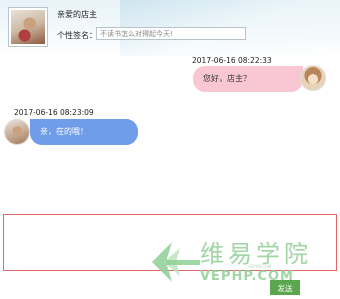 This screenshot has height=299, width=340. I want to click on shop-avatar, so click(28, 27).